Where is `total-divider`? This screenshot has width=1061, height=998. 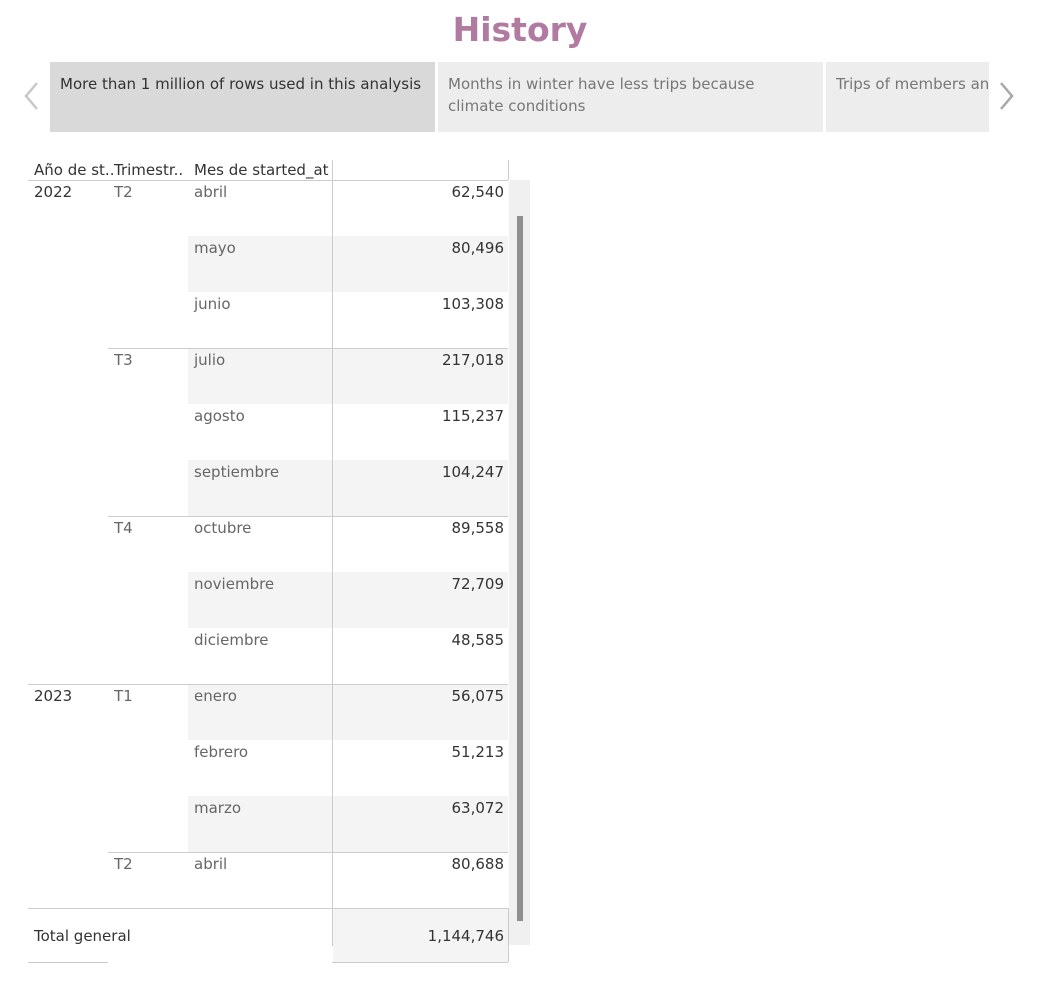
total-divider is located at coordinates (268, 908).